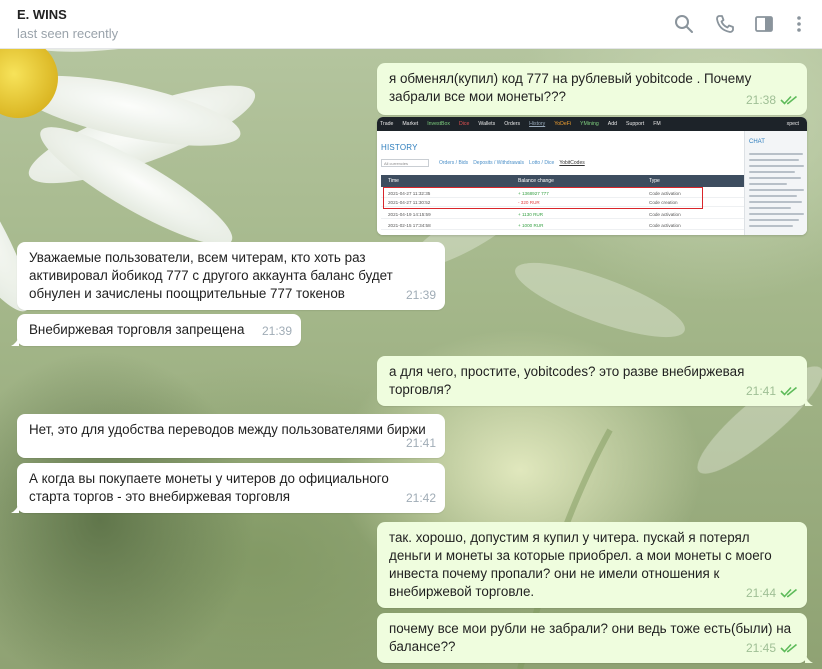 Image resolution: width=822 pixels, height=669 pixels. Describe the element at coordinates (563, 124) in the screenshot. I see `screenshot-nav-item: YoDeFi` at that location.